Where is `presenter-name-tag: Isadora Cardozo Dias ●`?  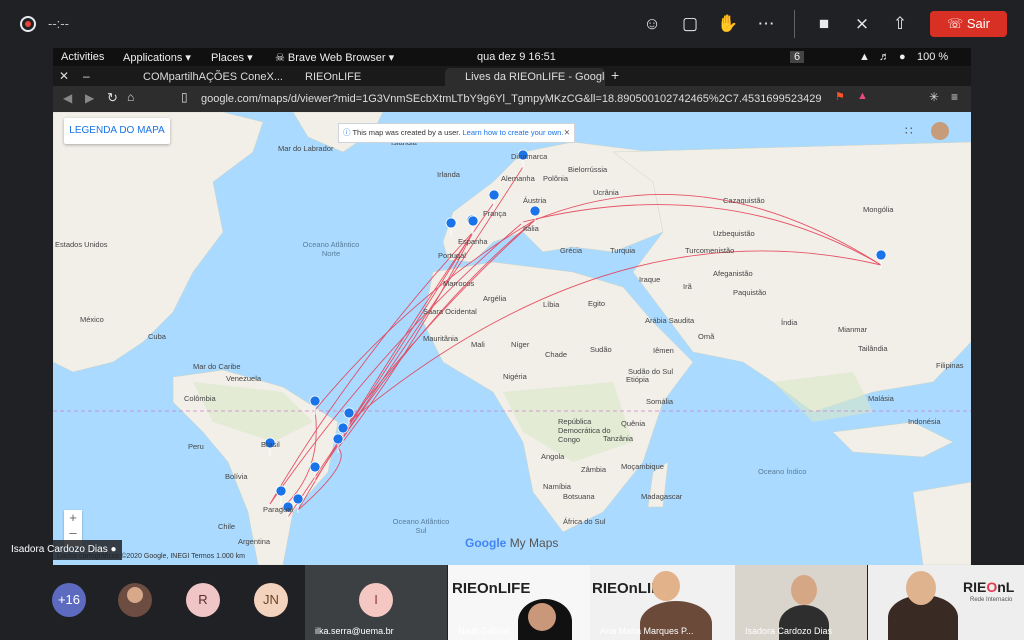 presenter-name-tag: Isadora Cardozo Dias ● is located at coordinates (61, 550).